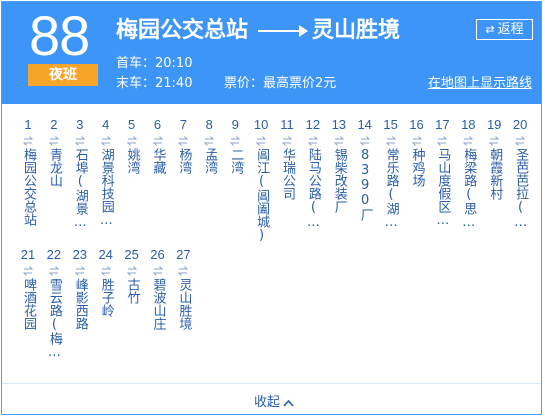  I want to click on stop-item: 2 青龙山, so click(54, 152).